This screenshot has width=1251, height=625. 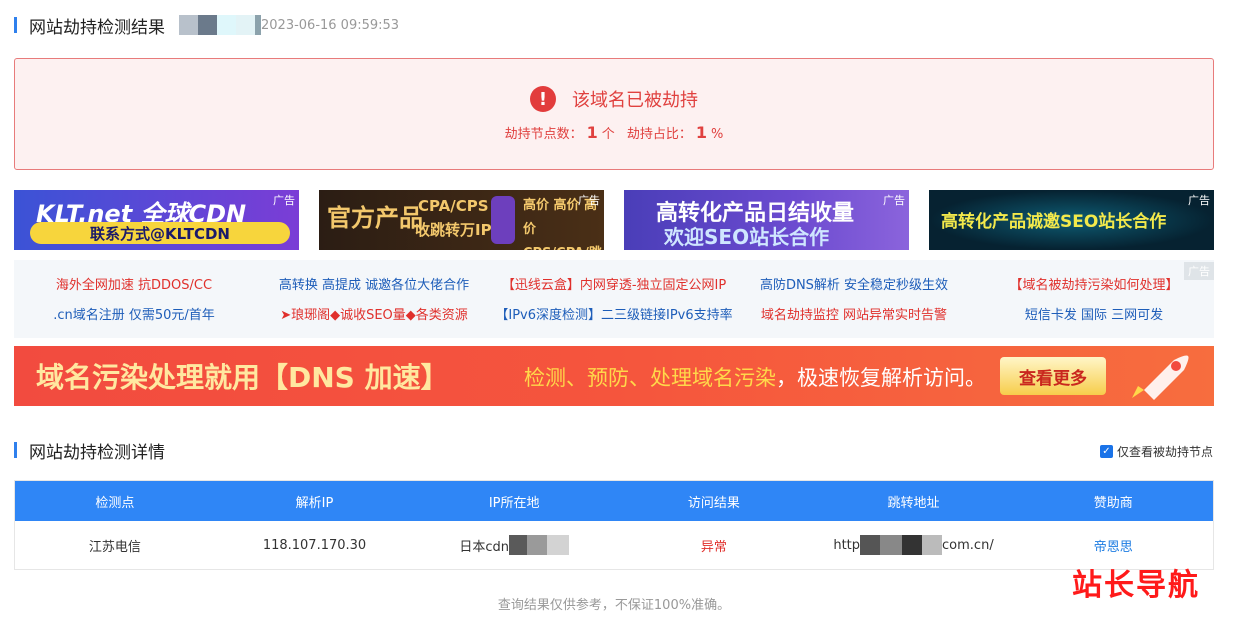 What do you see at coordinates (1160, 377) in the screenshot?
I see `rocket-icon` at bounding box center [1160, 377].